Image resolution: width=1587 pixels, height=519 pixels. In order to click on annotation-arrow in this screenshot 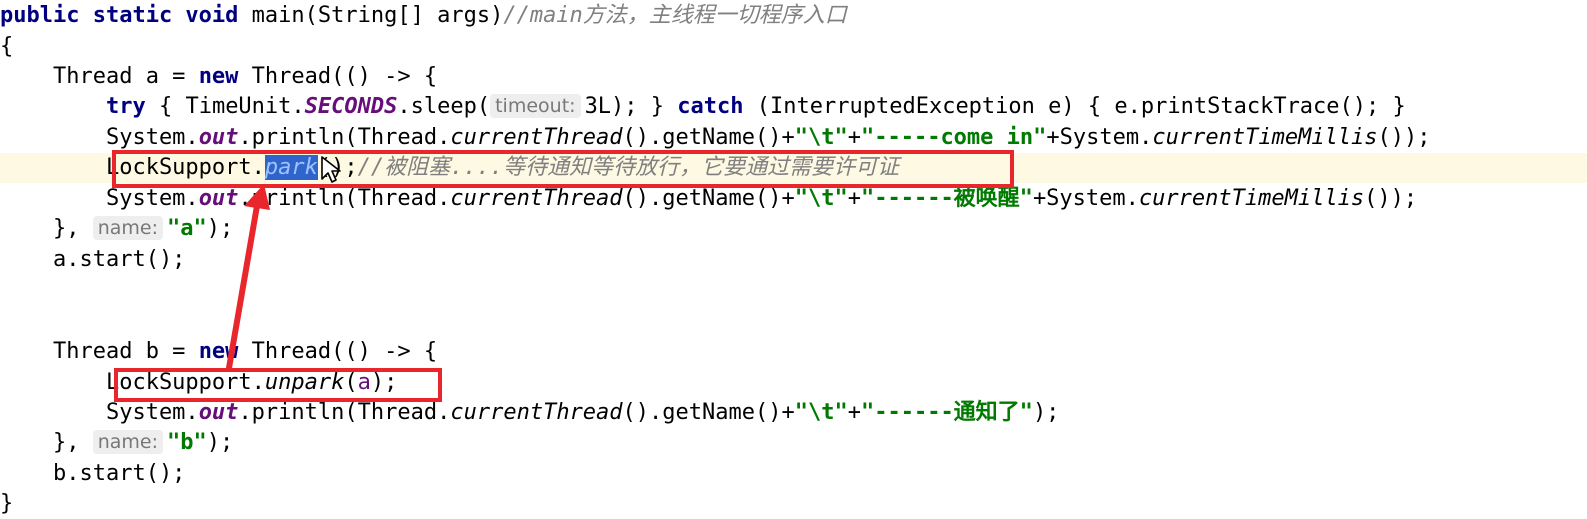, I will do `click(248, 277)`.